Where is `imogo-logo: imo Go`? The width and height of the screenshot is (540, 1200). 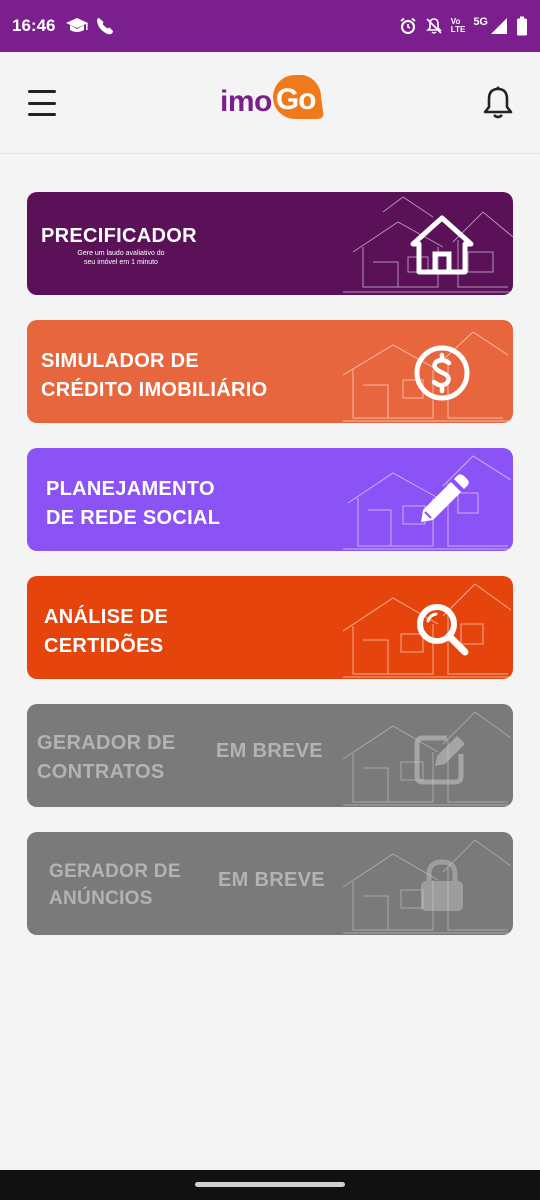 imogo-logo: imo Go is located at coordinates (274, 102).